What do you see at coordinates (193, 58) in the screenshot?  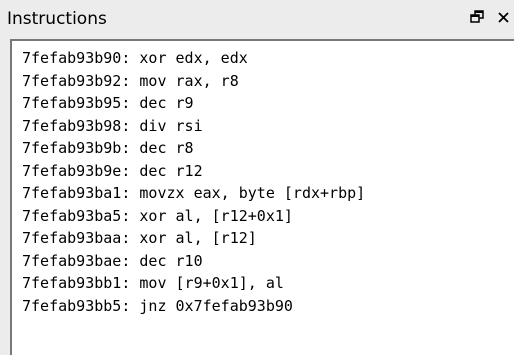 I see `instruction-line: 7fefab93b90: xor edx, edx` at bounding box center [193, 58].